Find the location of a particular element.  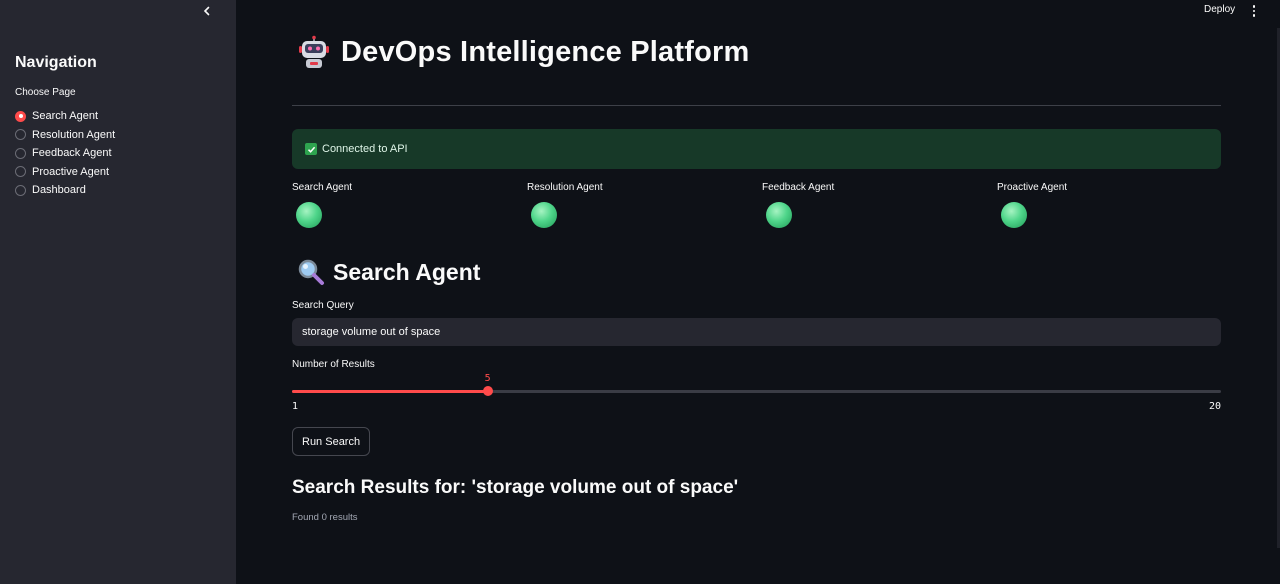

section-title: Search Agent is located at coordinates (407, 271).